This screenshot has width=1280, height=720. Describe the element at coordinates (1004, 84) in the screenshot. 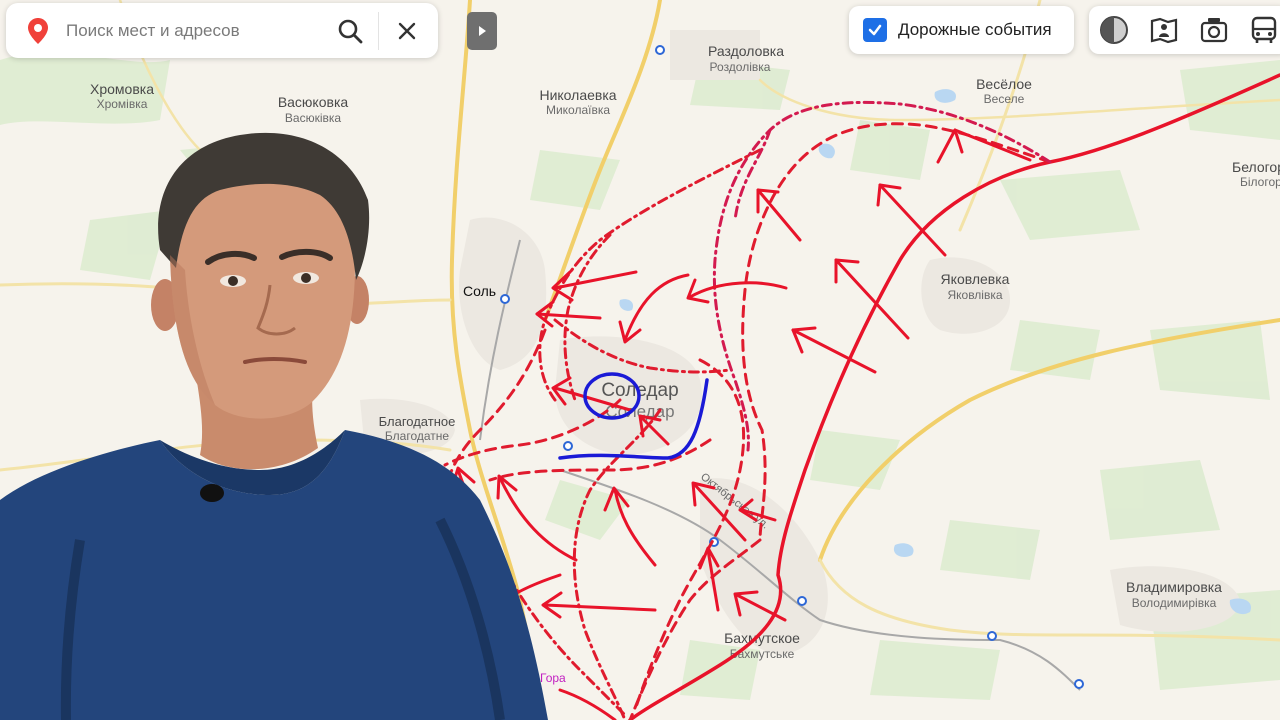

I see `place-label: Весёлое` at that location.